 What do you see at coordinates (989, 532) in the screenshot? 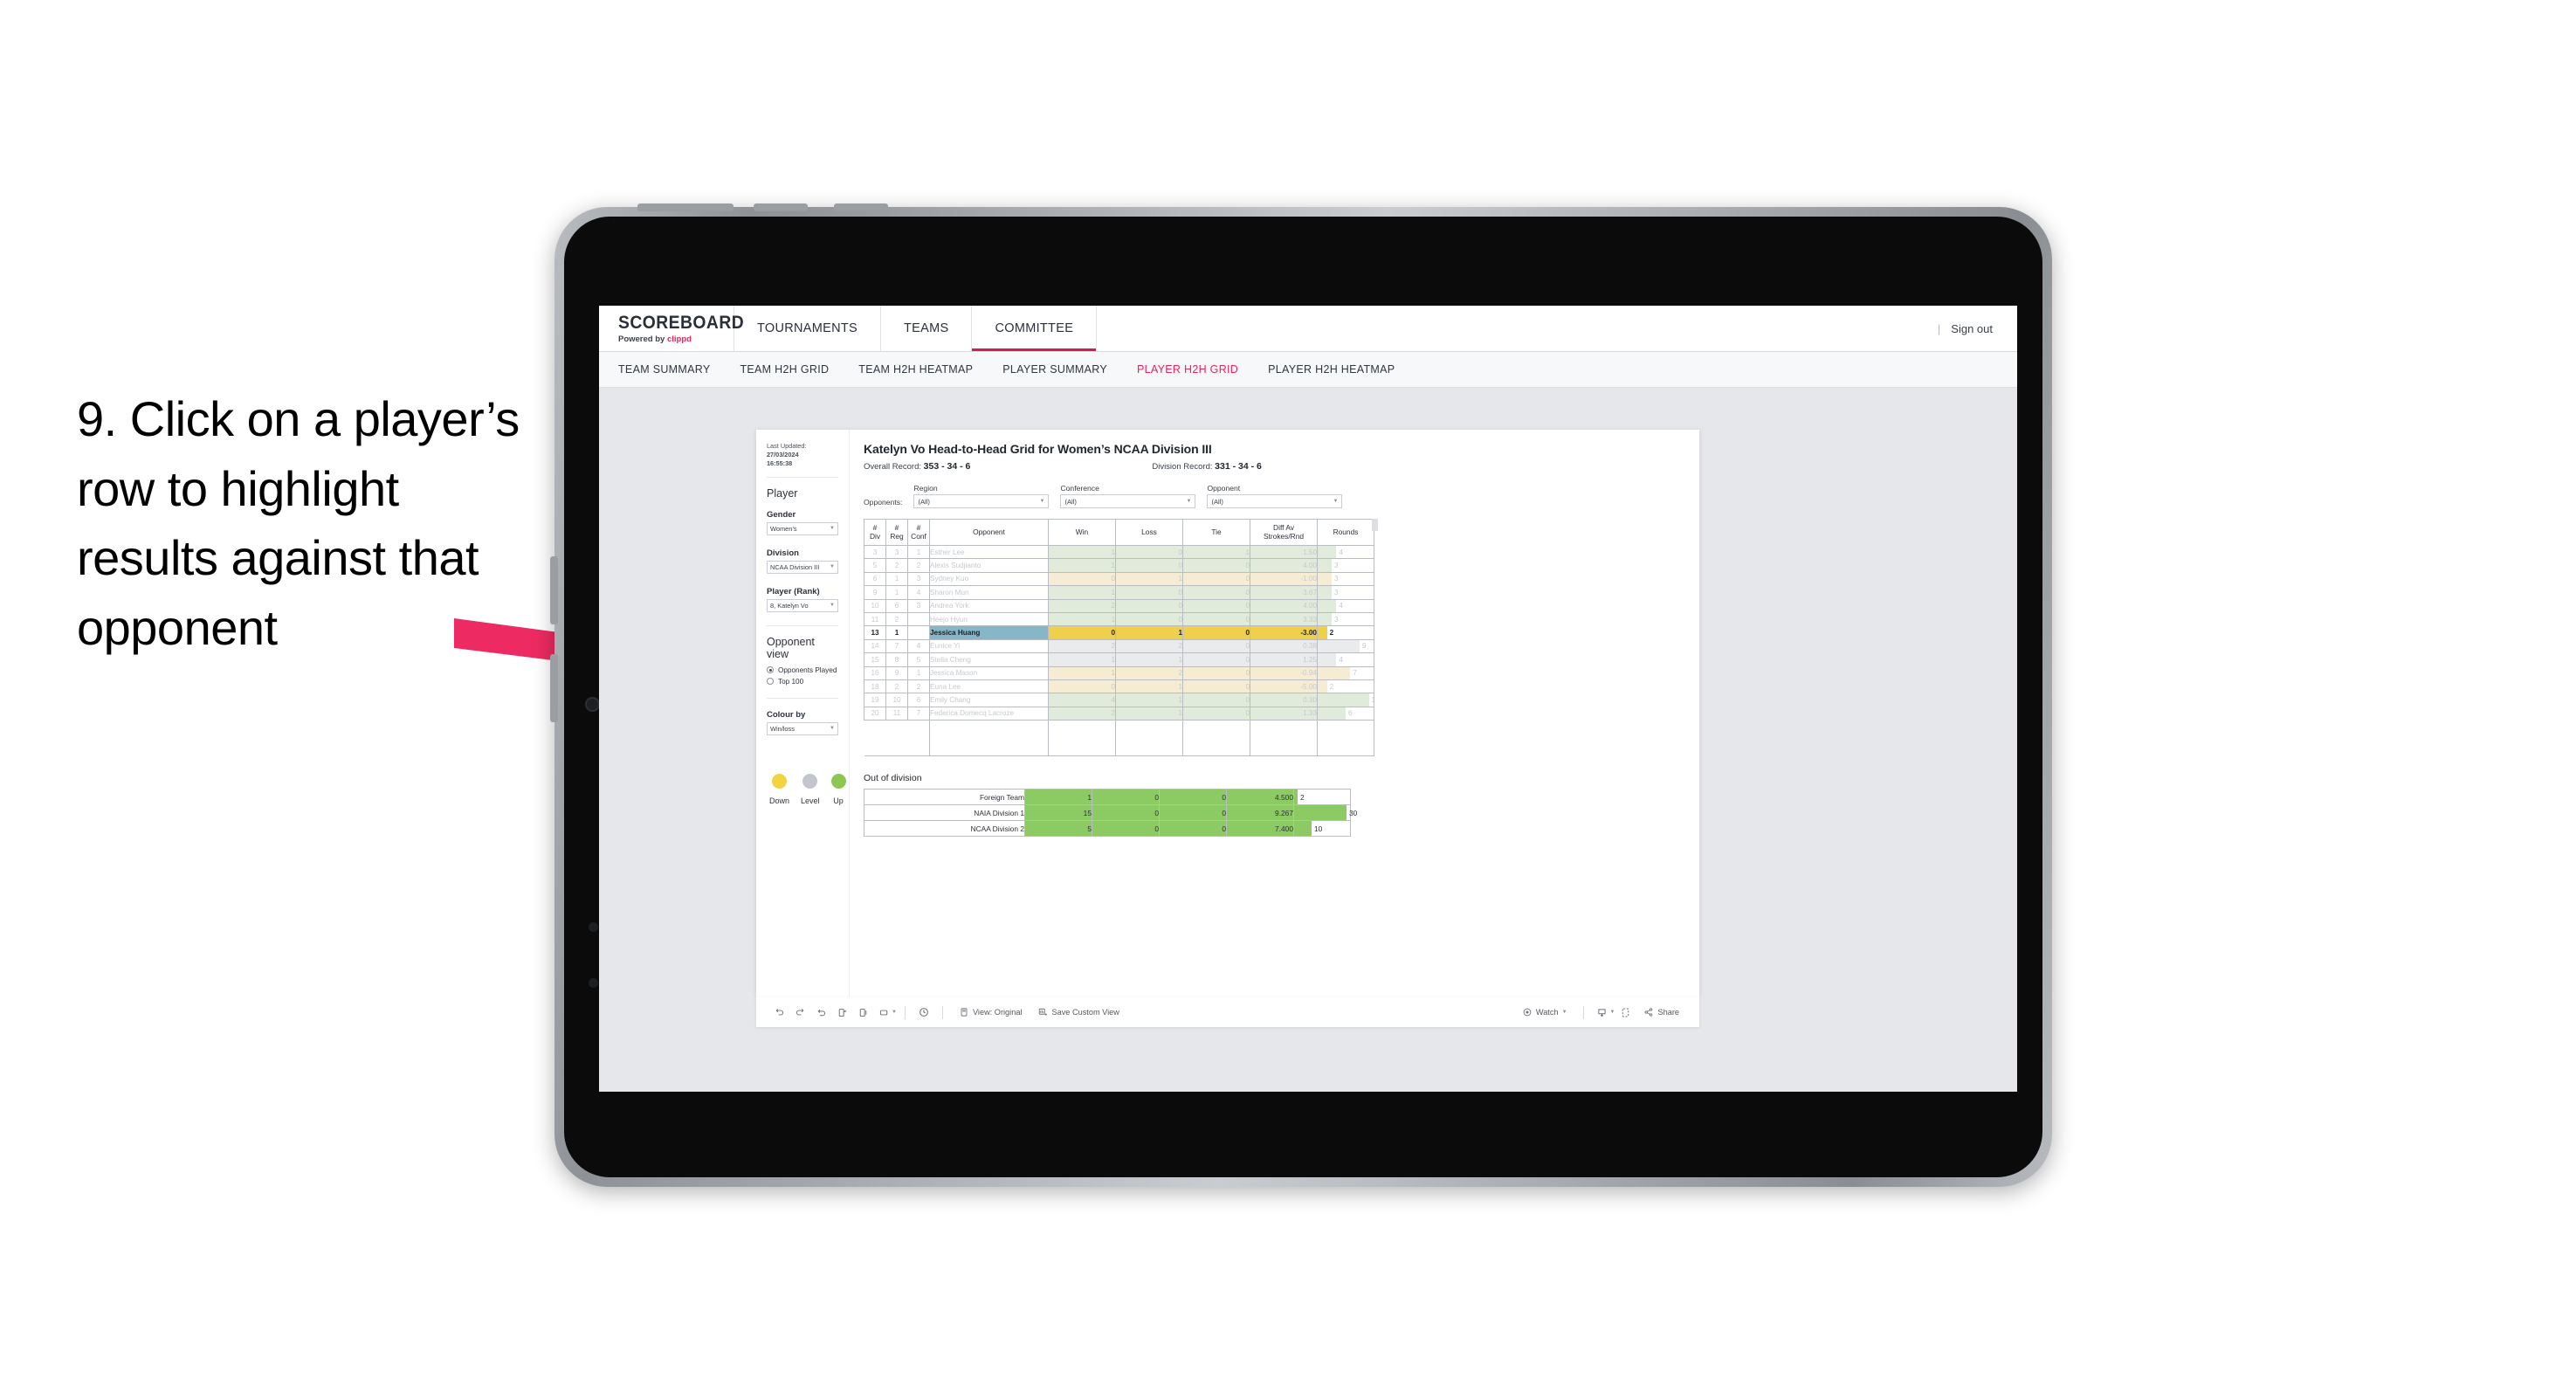
I see `col-opponent: Opponent` at bounding box center [989, 532].